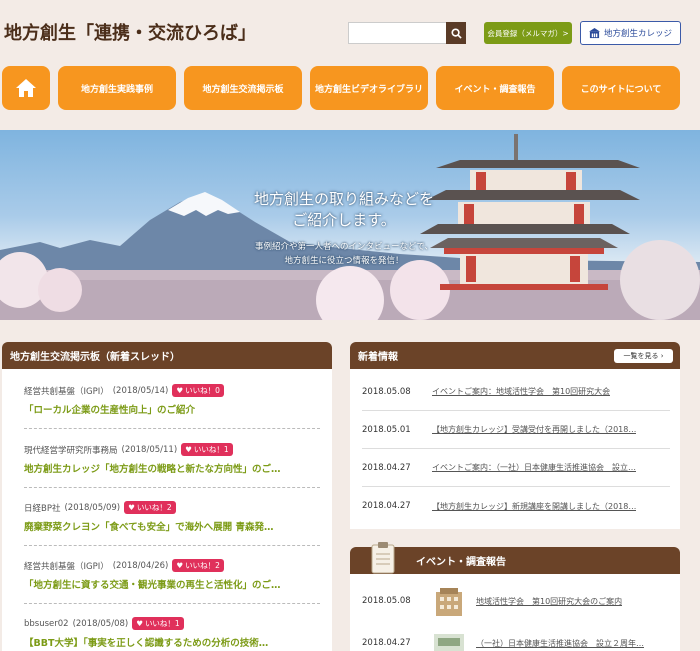  I want to click on events-panel-title: イベント・調査報告, so click(461, 562).